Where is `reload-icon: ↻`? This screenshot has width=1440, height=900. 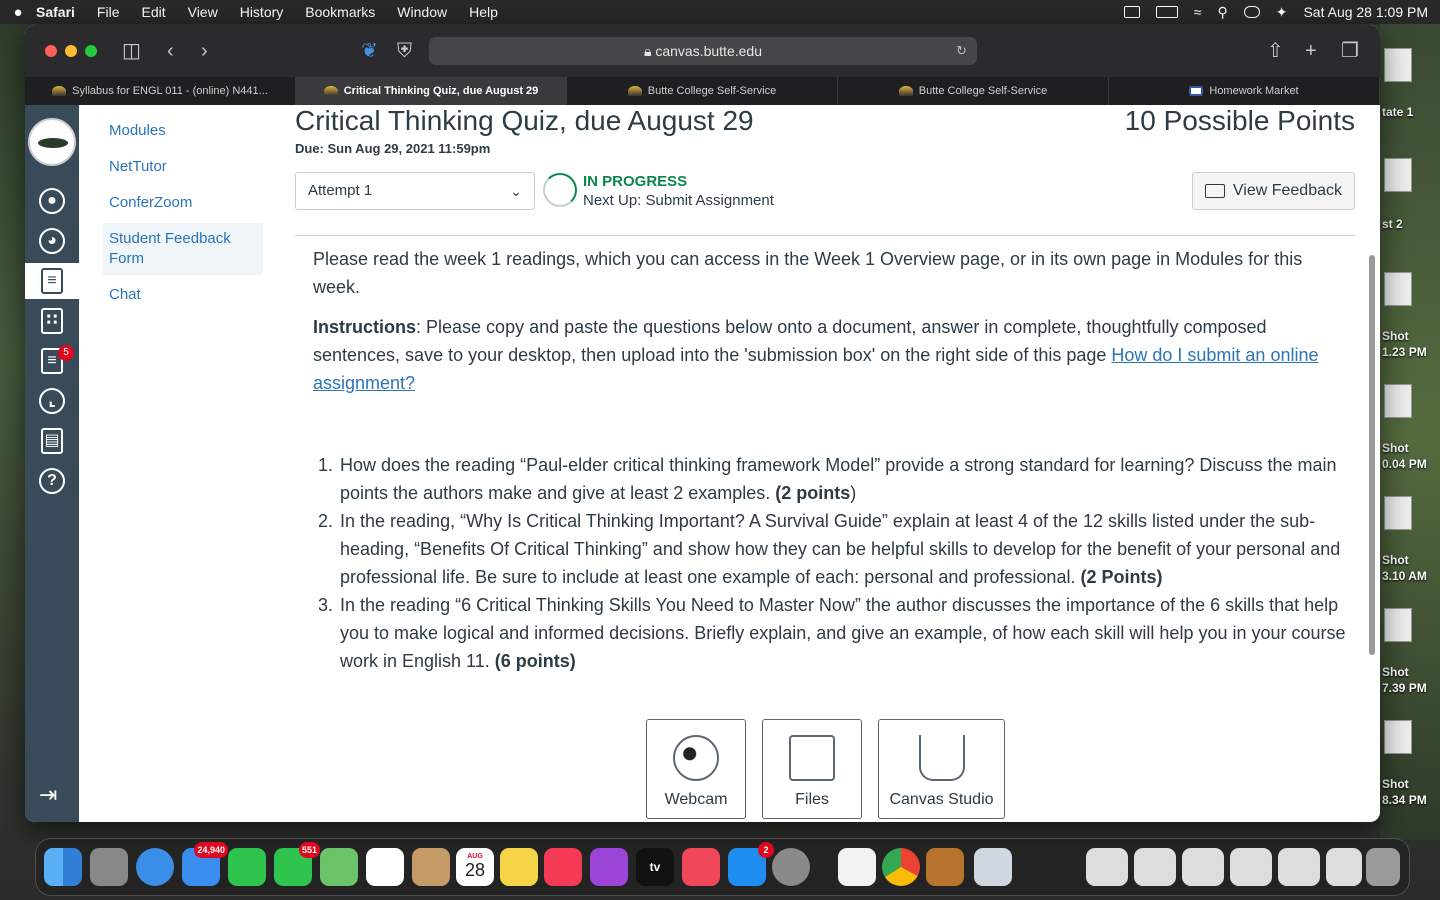
reload-icon: ↻ is located at coordinates (961, 51).